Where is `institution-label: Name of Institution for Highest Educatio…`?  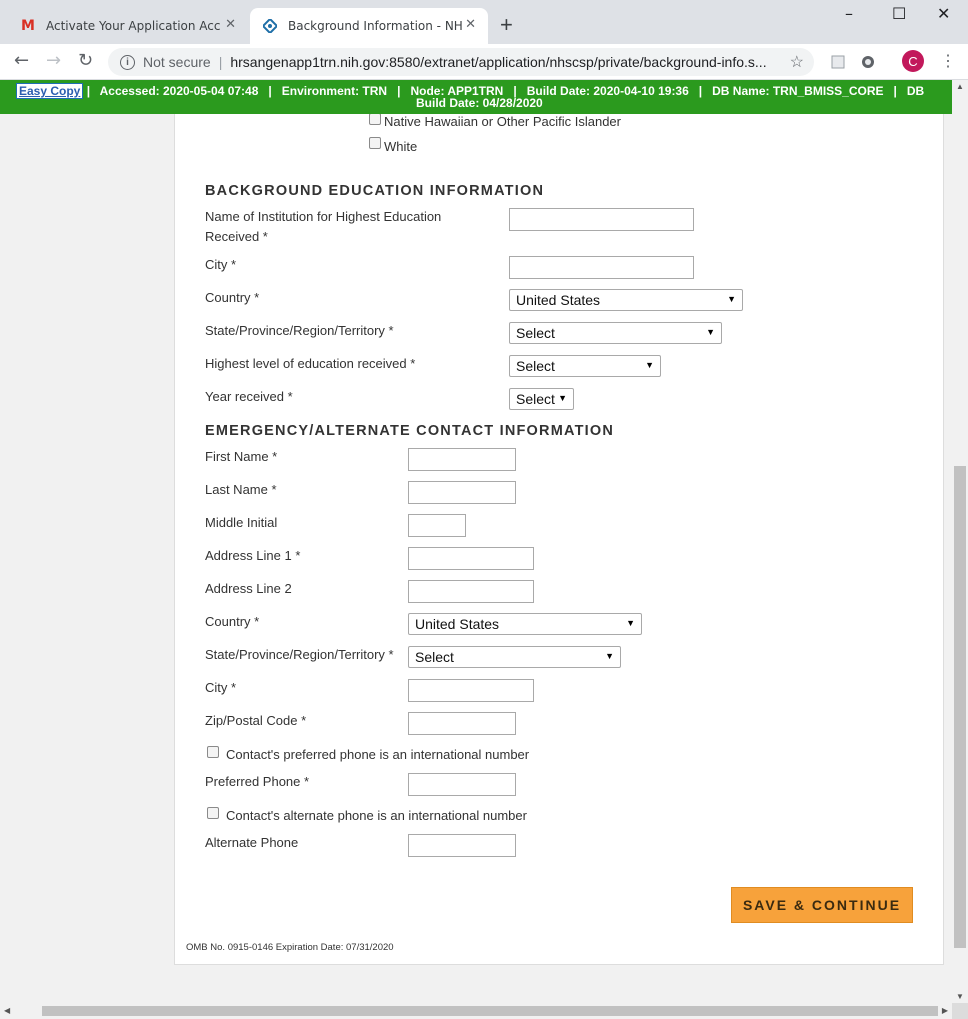
institution-label: Name of Institution for Highest Educatio… is located at coordinates (323, 216).